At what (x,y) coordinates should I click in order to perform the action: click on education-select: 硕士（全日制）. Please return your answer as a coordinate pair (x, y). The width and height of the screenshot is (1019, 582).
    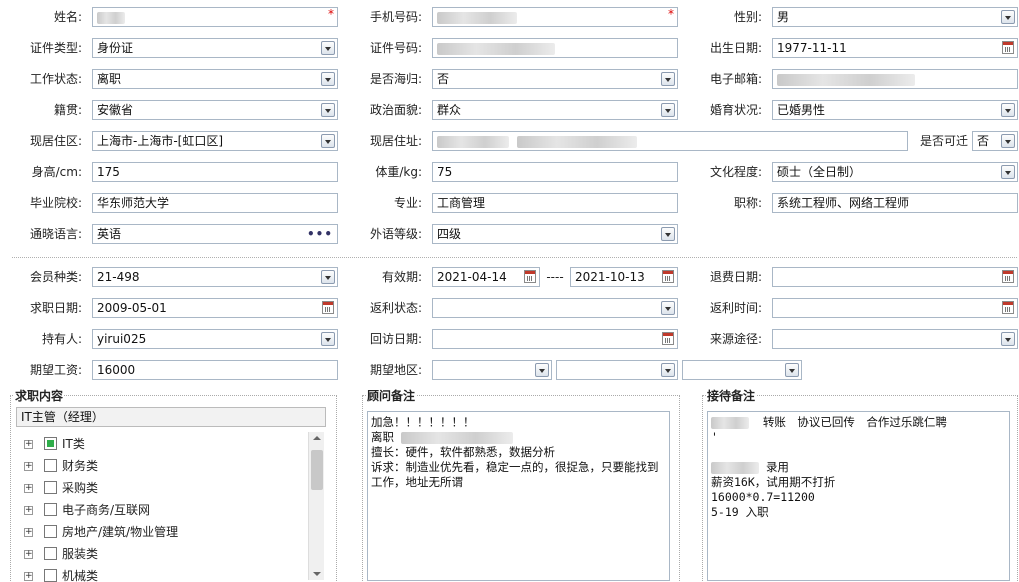
    Looking at the image, I should click on (895, 172).